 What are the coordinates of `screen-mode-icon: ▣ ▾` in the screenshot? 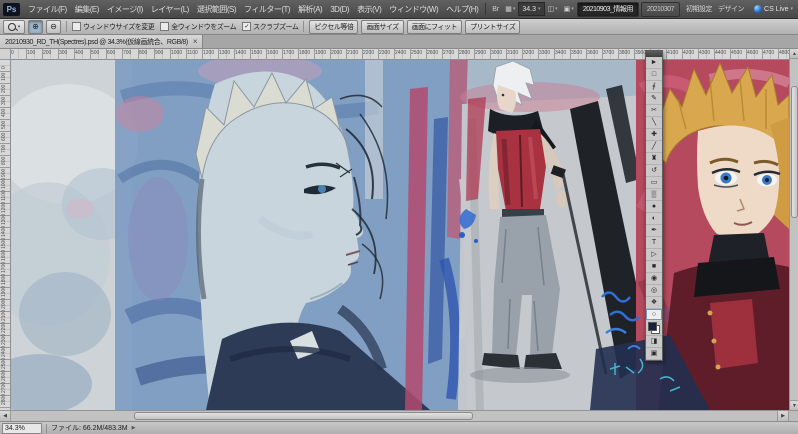 It's located at (569, 9).